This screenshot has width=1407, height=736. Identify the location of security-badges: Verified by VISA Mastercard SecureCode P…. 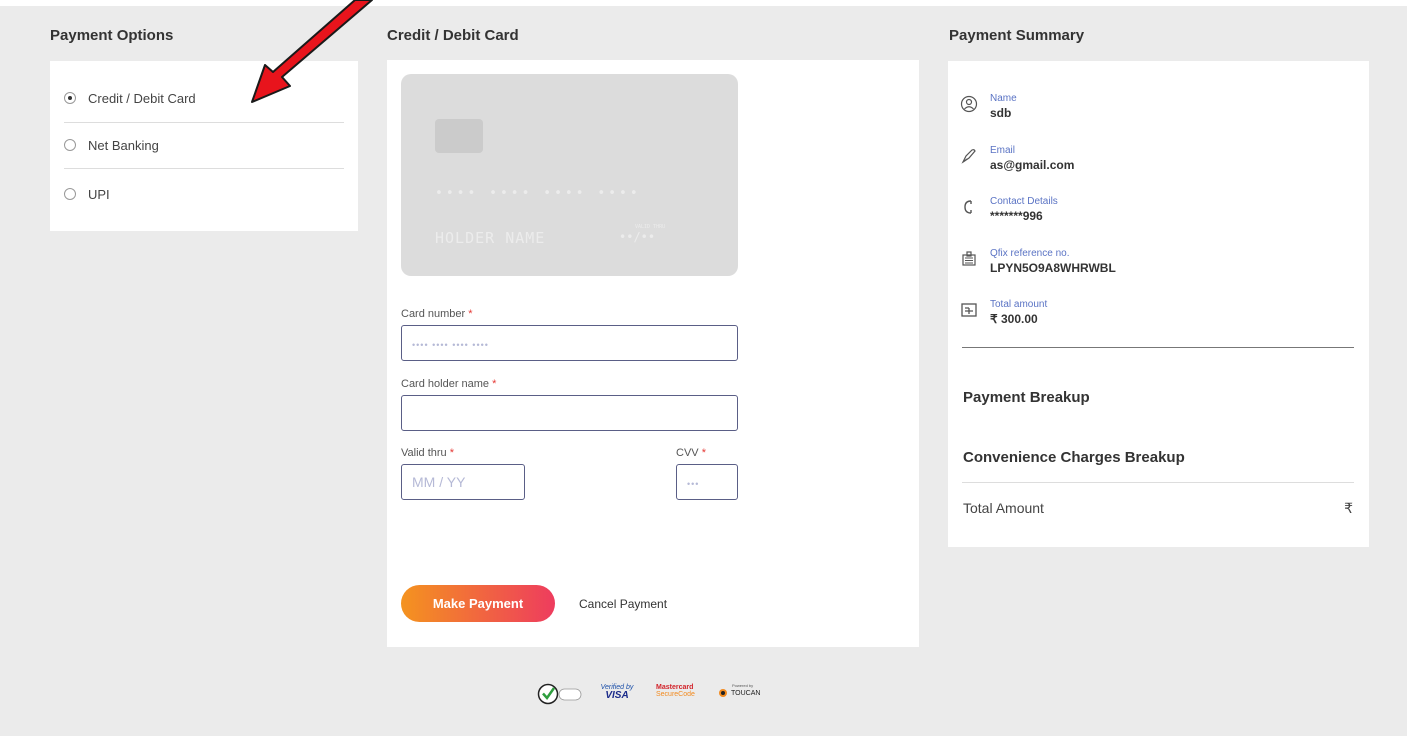
(662, 695).